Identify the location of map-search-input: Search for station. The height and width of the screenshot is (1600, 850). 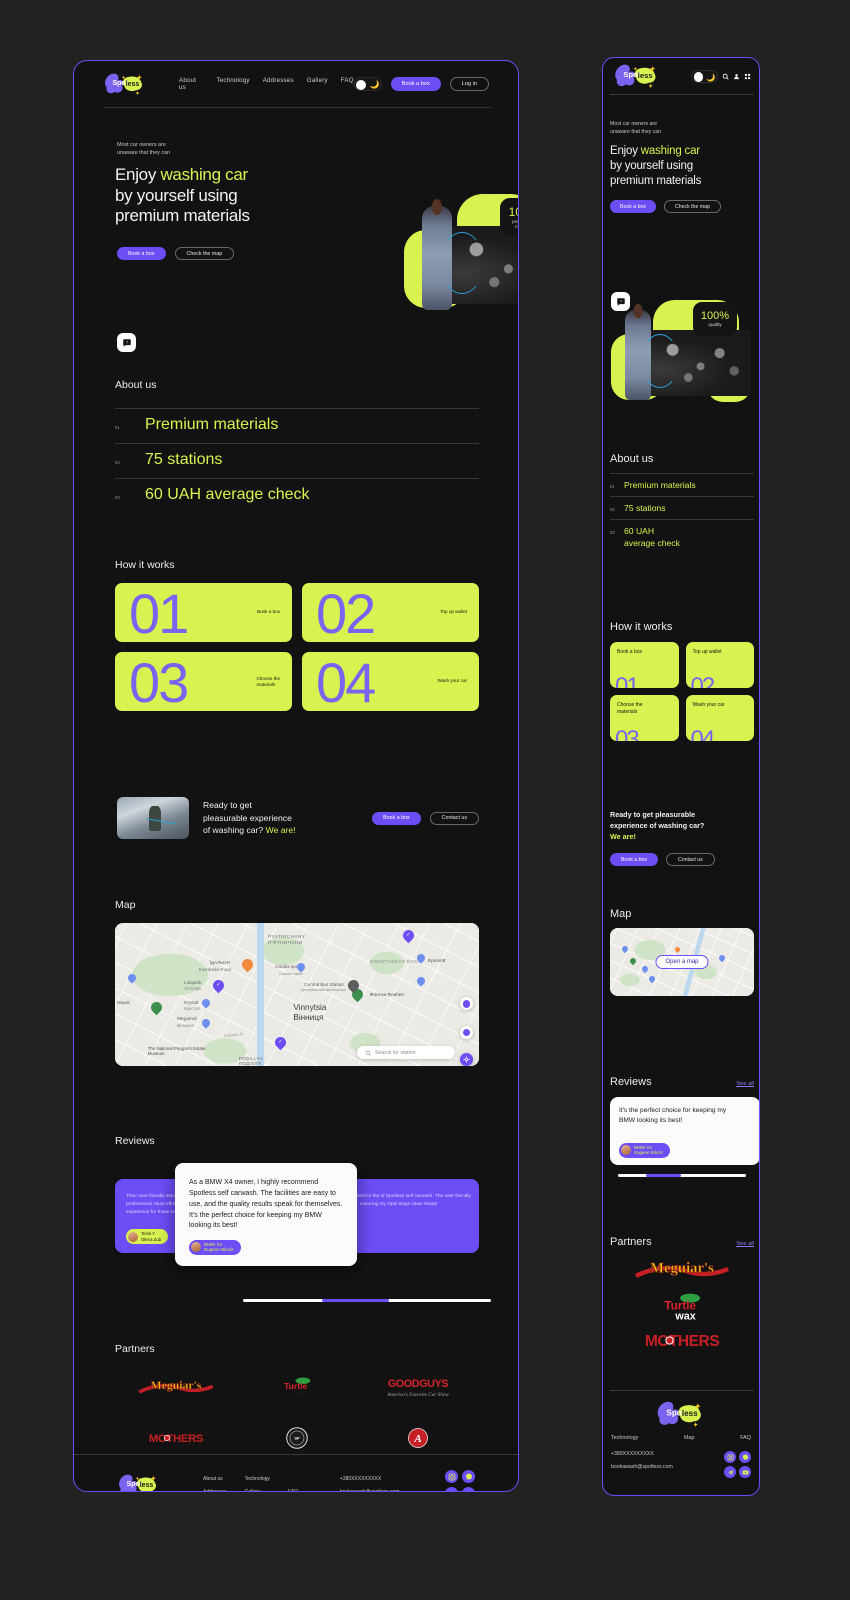
(406, 1052).